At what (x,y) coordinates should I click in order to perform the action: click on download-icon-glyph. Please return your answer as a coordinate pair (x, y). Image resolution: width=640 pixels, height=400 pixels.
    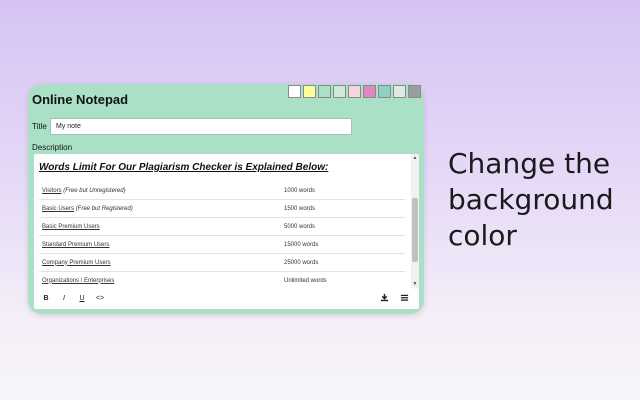
    Looking at the image, I should click on (384, 297).